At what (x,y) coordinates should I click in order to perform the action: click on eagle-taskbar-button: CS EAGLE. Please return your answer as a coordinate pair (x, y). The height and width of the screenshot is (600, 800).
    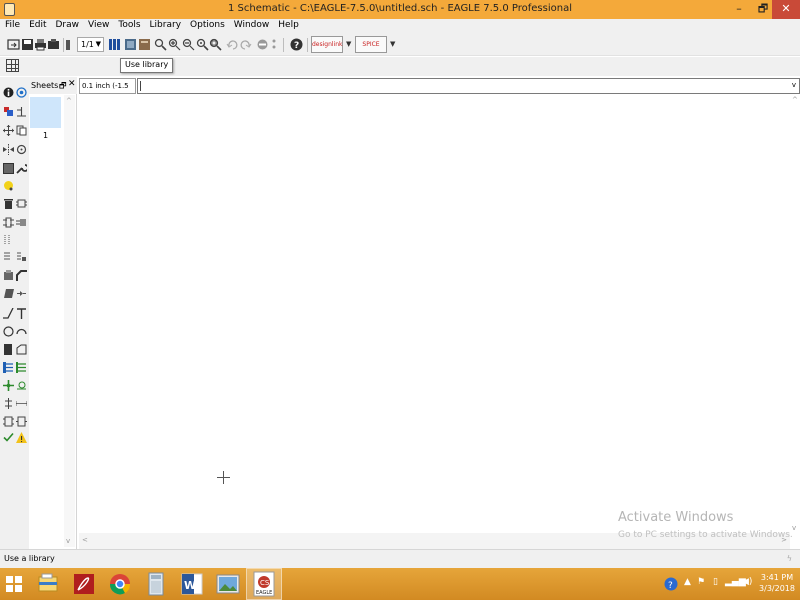
    Looking at the image, I should click on (264, 584).